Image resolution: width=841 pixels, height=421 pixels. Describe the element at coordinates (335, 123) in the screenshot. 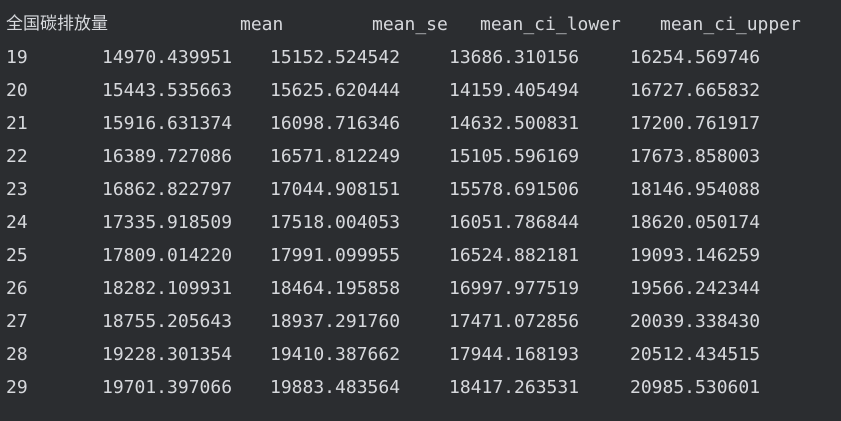

I see `cell-mean: 16098.716346` at that location.